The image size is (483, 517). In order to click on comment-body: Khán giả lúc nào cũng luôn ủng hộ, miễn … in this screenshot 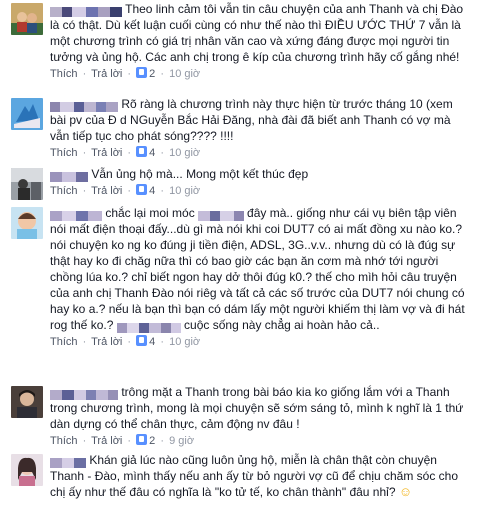, I will do `click(254, 476)`.